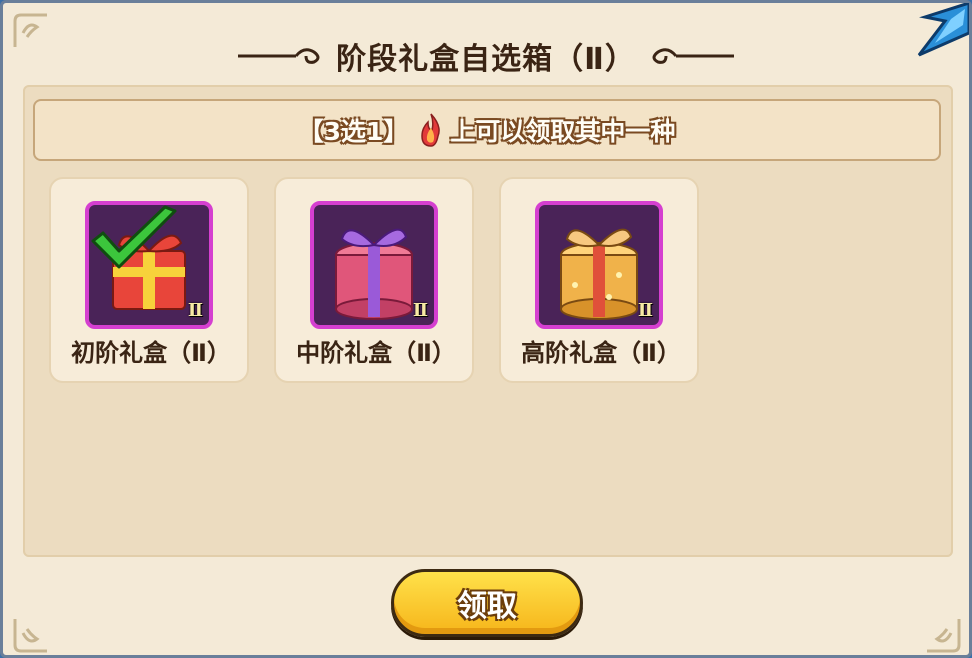 This screenshot has height=658, width=972. What do you see at coordinates (134, 237) in the screenshot?
I see `checkmark-icon` at bounding box center [134, 237].